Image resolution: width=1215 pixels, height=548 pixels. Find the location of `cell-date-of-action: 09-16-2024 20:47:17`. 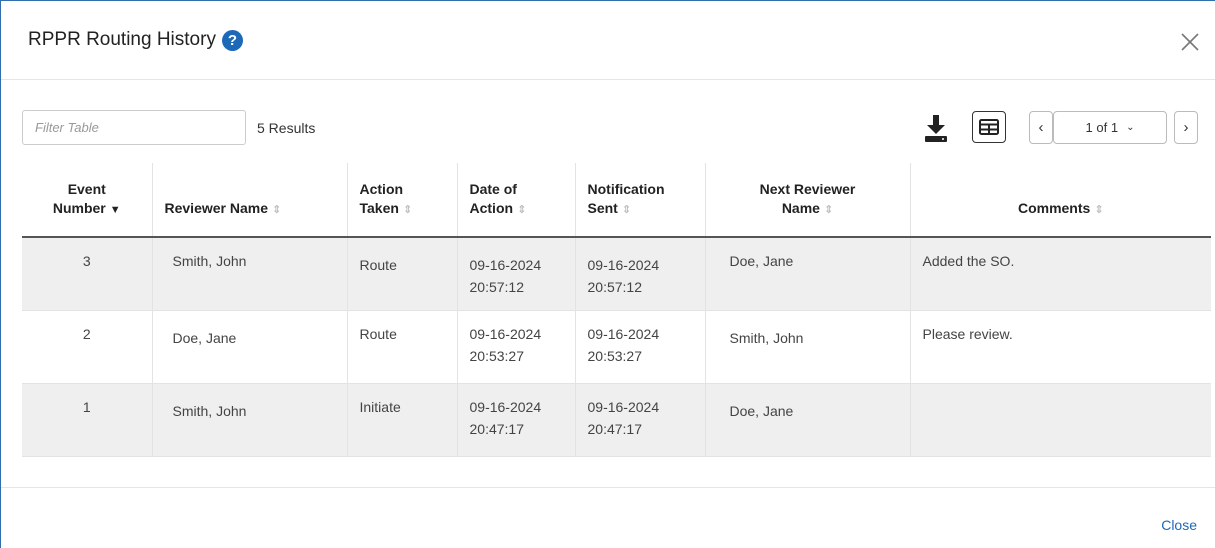

cell-date-of-action: 09-16-2024 20:47:17 is located at coordinates (516, 420).